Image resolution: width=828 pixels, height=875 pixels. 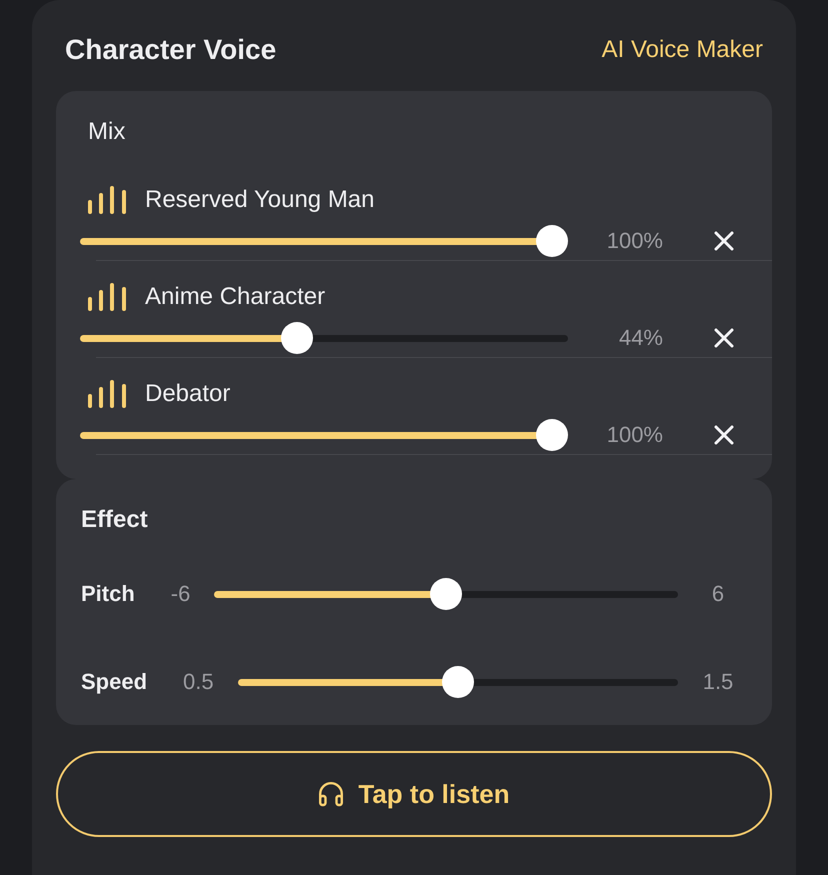 I want to click on voice-name: Debator, so click(x=187, y=394).